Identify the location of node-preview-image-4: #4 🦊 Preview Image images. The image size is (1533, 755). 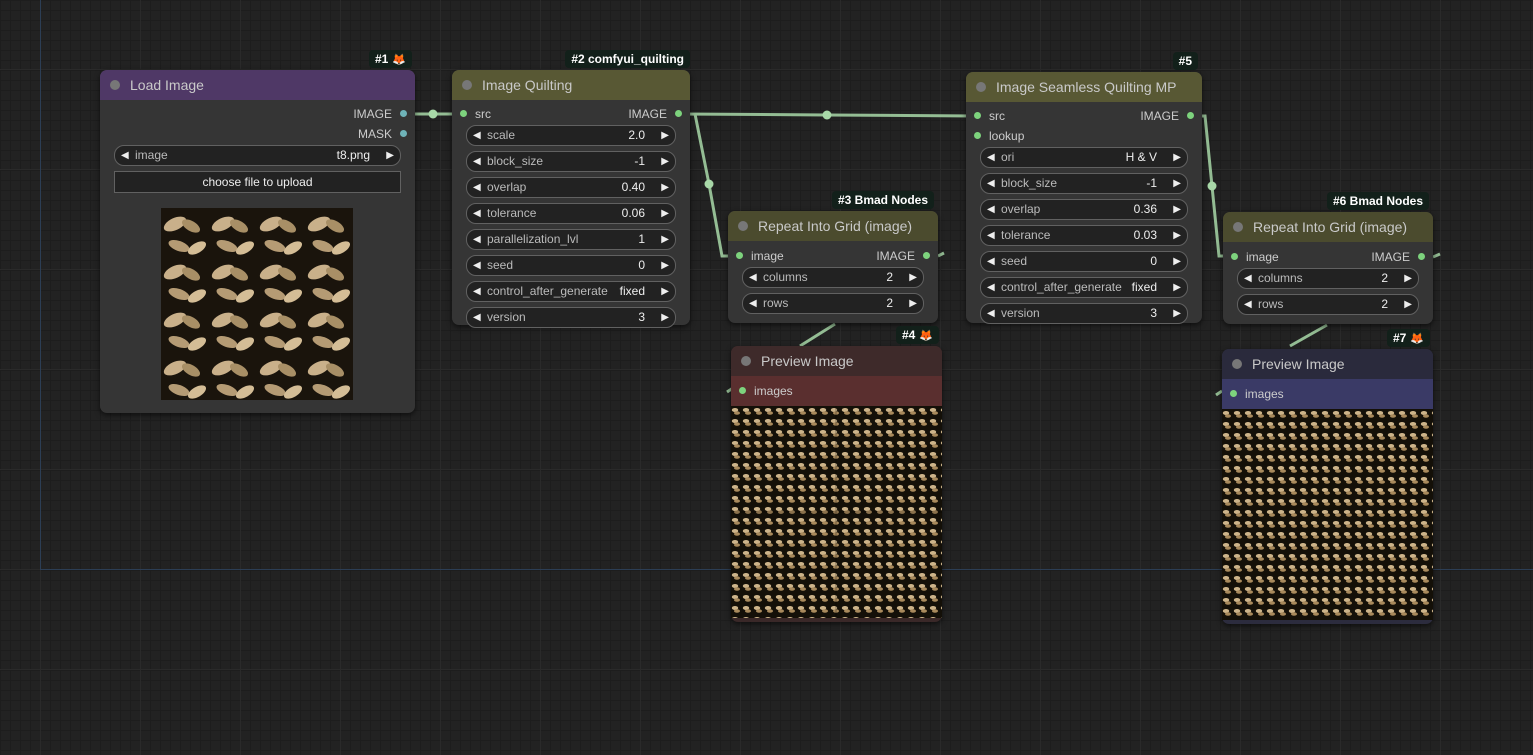
(836, 474).